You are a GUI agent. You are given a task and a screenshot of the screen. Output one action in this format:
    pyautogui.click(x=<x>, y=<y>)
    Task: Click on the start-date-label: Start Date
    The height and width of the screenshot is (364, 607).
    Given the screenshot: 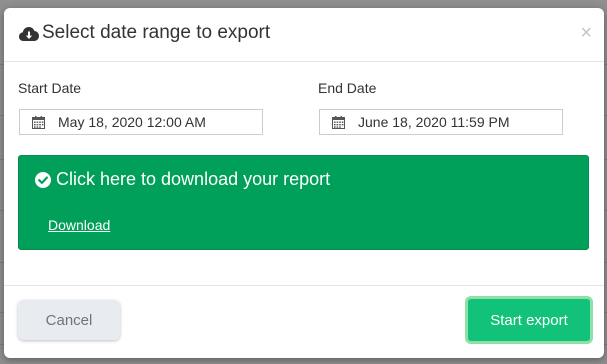 What is the action you would take?
    pyautogui.click(x=50, y=88)
    